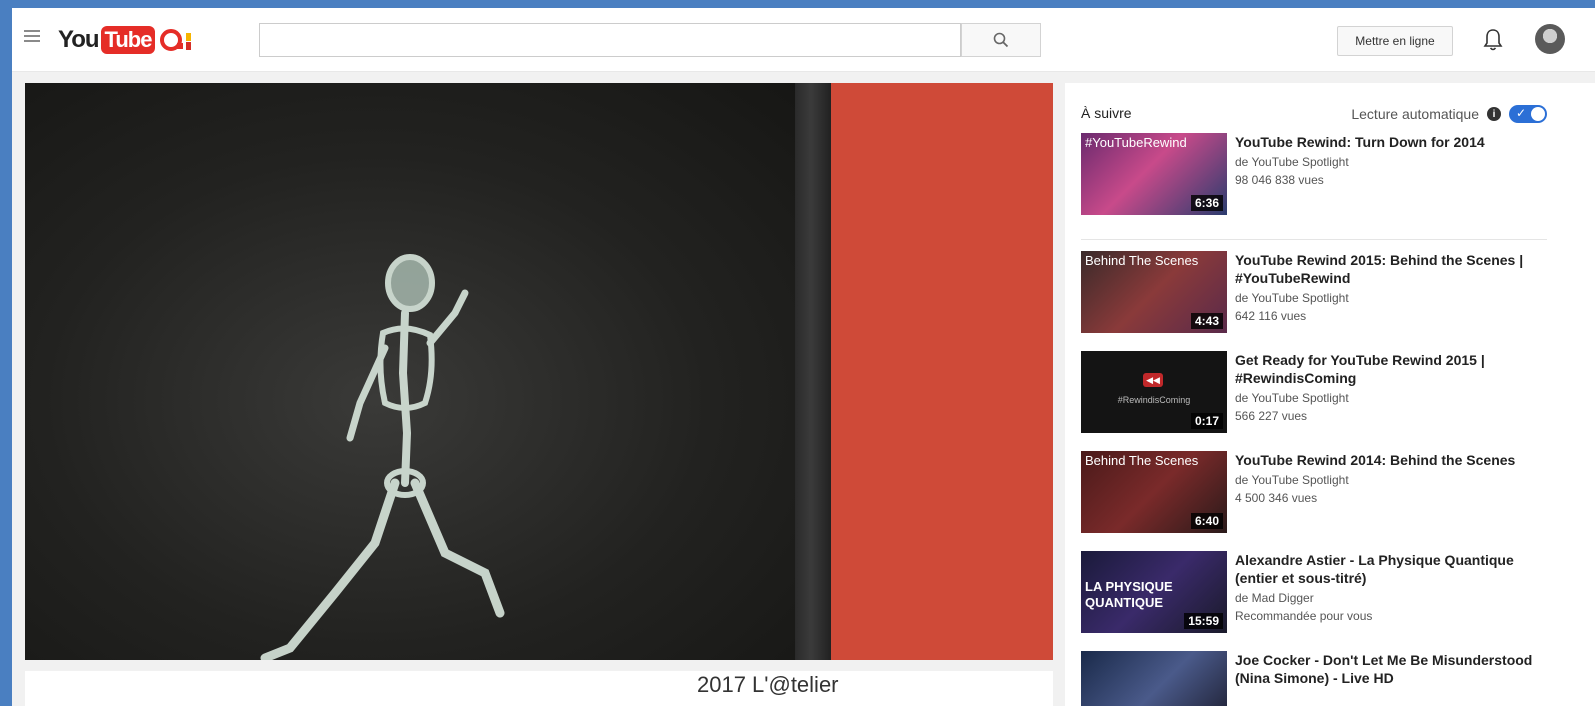  What do you see at coordinates (1360, 142) in the screenshot?
I see `video-title: YouTube Rewind: Turn Down for 2014` at bounding box center [1360, 142].